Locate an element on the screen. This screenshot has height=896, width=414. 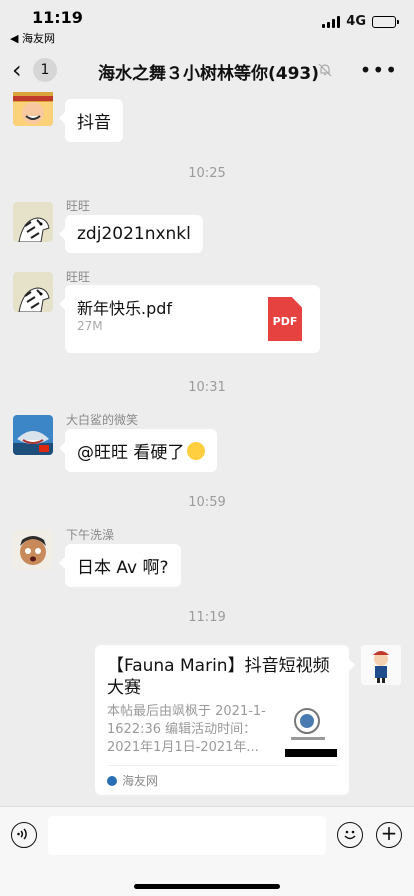
sender-name: 下午洗澡 is located at coordinates (90, 535).